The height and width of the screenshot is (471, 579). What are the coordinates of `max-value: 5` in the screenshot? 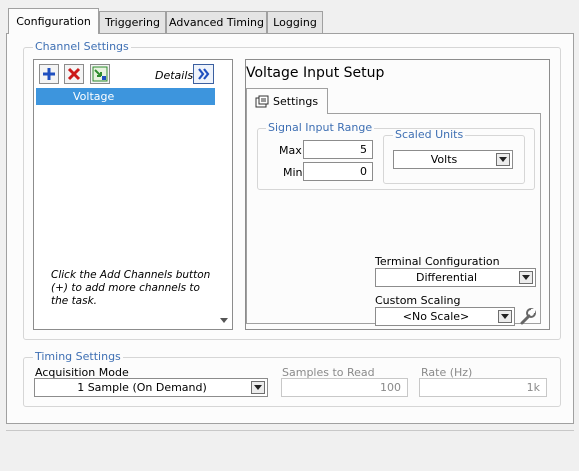 It's located at (363, 149).